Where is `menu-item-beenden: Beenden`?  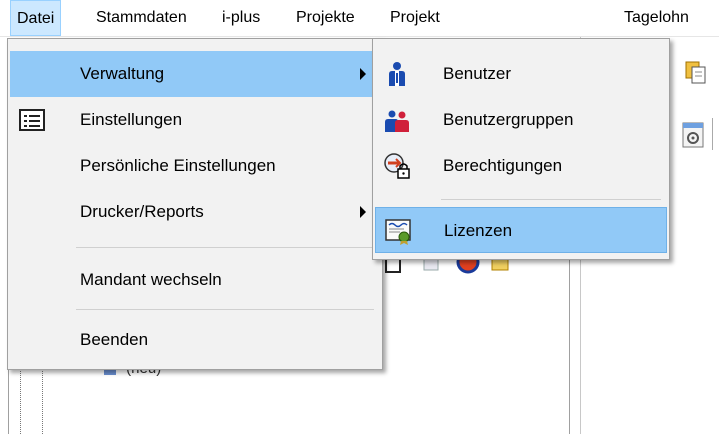
menu-item-beenden: Beenden is located at coordinates (195, 340).